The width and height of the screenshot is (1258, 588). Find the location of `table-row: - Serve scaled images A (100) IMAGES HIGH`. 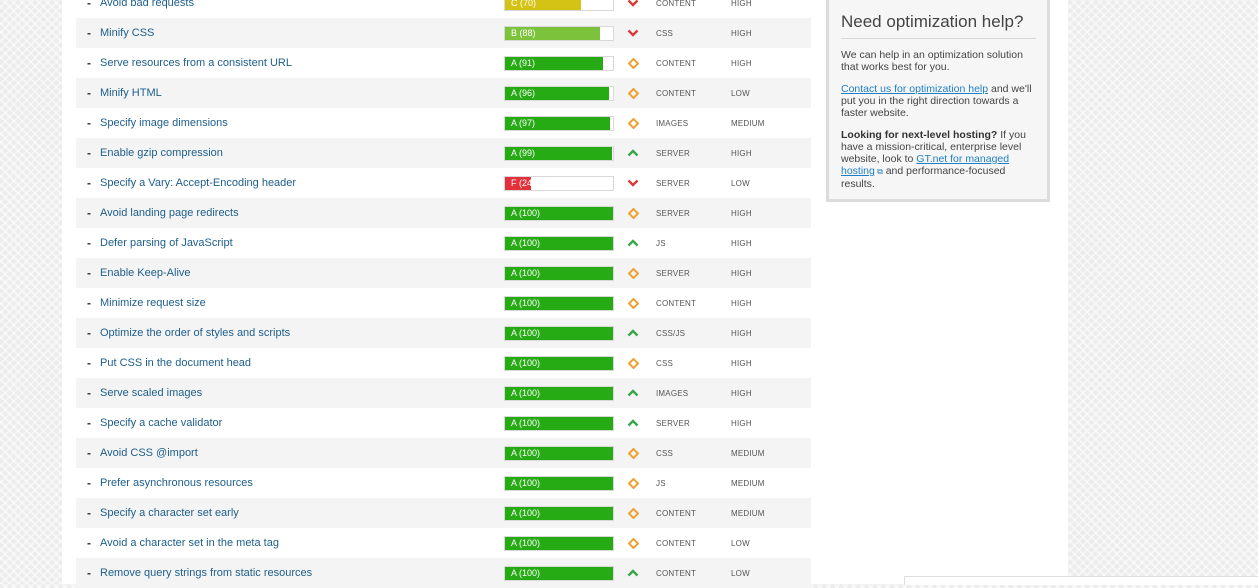

table-row: - Serve scaled images A (100) IMAGES HIGH is located at coordinates (443, 393).